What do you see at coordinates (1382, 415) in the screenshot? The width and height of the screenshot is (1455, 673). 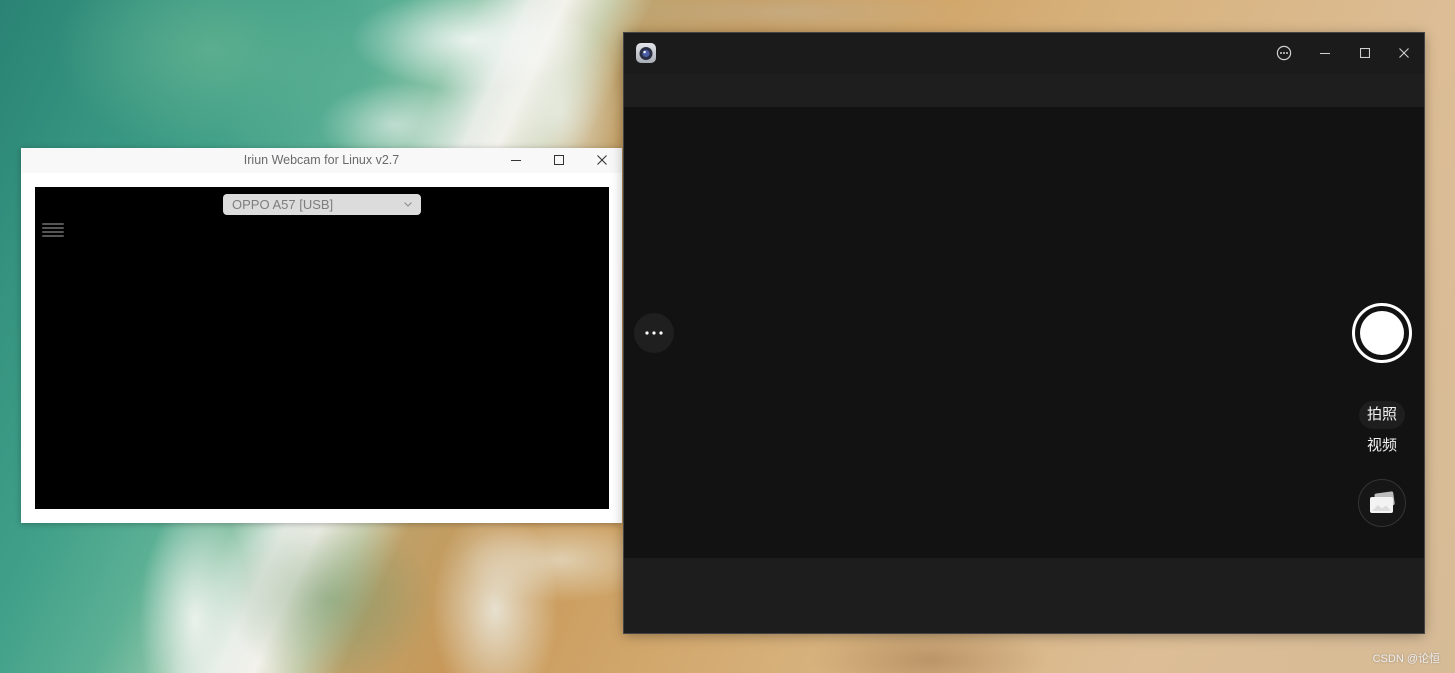 I see `mode-photo: 拍照` at bounding box center [1382, 415].